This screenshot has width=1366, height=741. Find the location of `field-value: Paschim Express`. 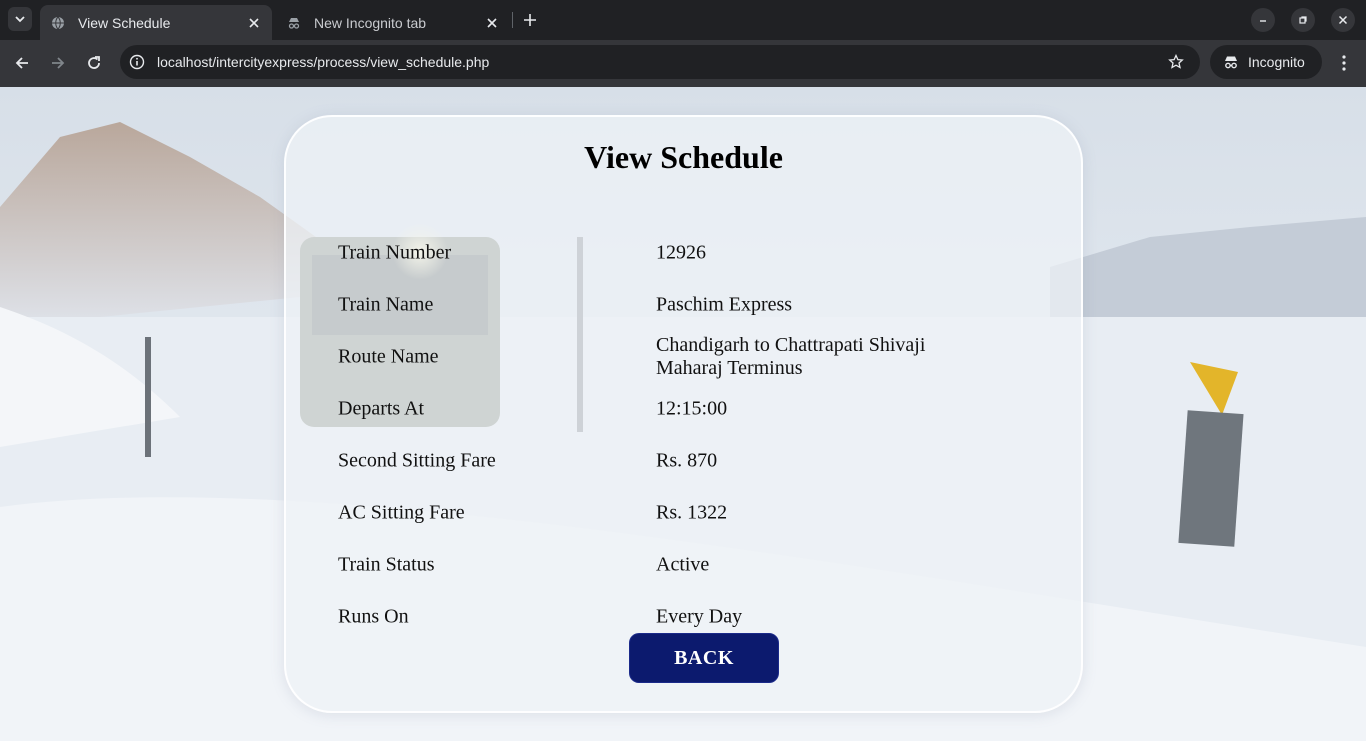

field-value: Paschim Express is located at coordinates (724, 304).